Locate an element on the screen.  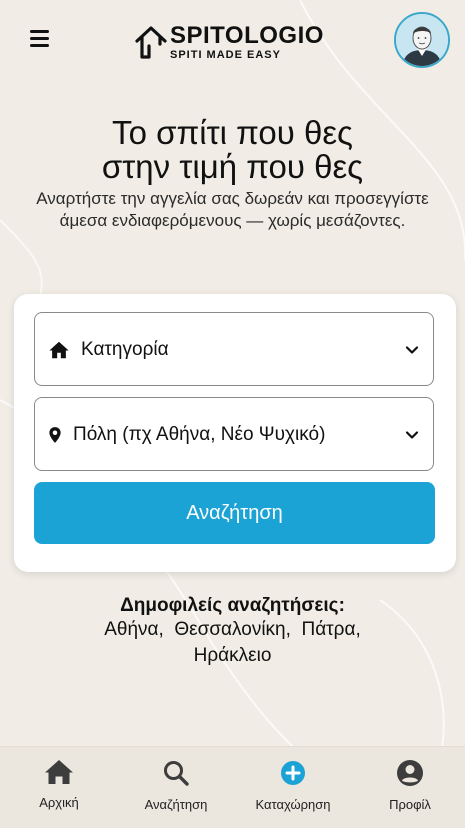
hero-title-line-2: στην τιμή που θες is located at coordinates (232, 166).